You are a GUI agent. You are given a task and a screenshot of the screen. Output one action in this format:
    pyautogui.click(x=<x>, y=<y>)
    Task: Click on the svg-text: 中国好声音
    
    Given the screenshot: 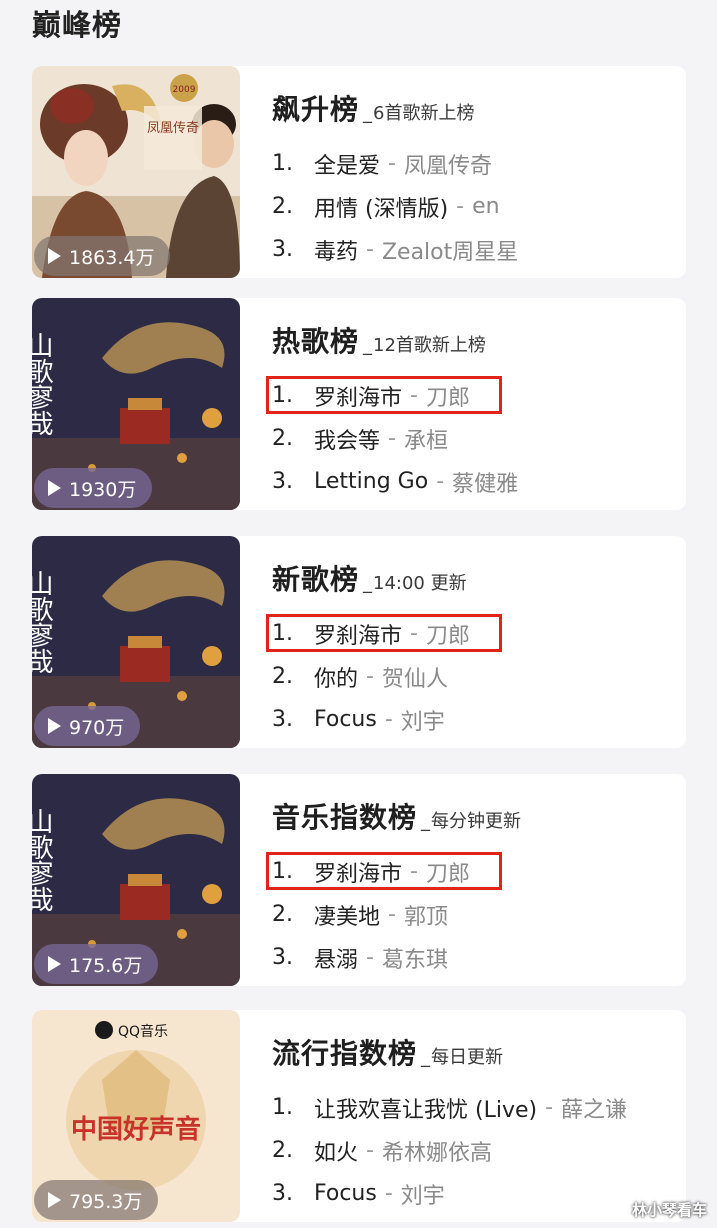 What is the action you would take?
    pyautogui.click(x=136, y=1129)
    